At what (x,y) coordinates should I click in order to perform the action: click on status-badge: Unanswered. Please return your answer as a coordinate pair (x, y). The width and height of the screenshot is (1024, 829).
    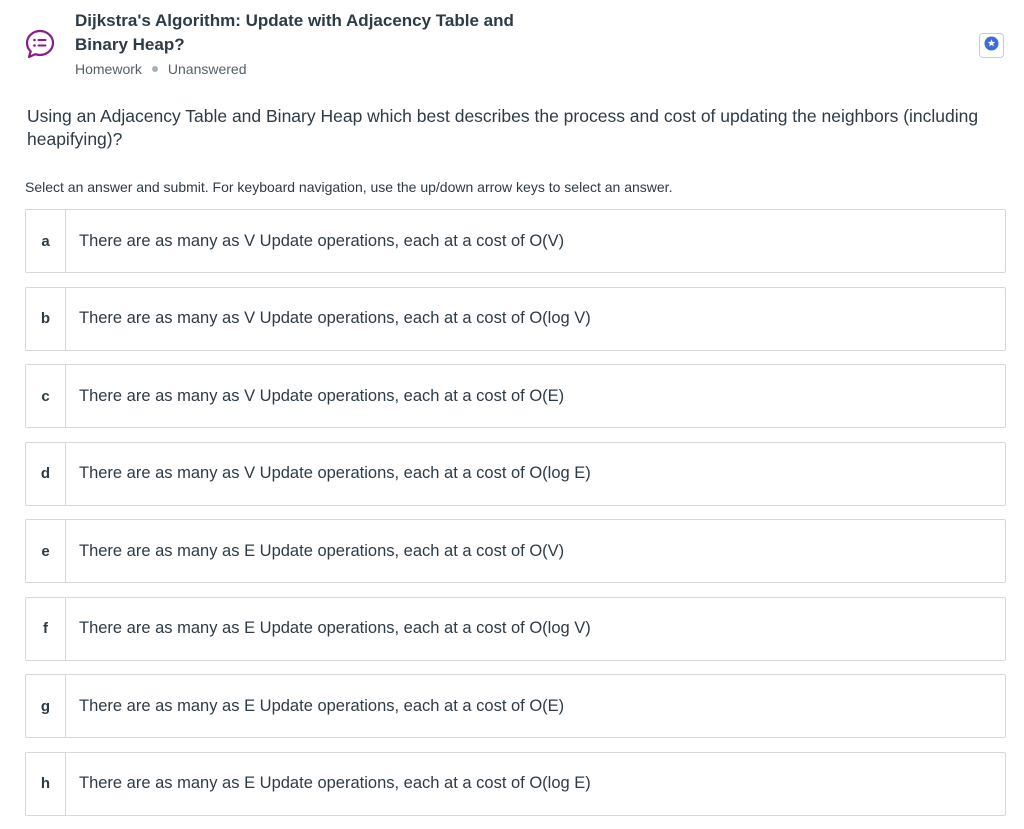
    Looking at the image, I should click on (207, 69).